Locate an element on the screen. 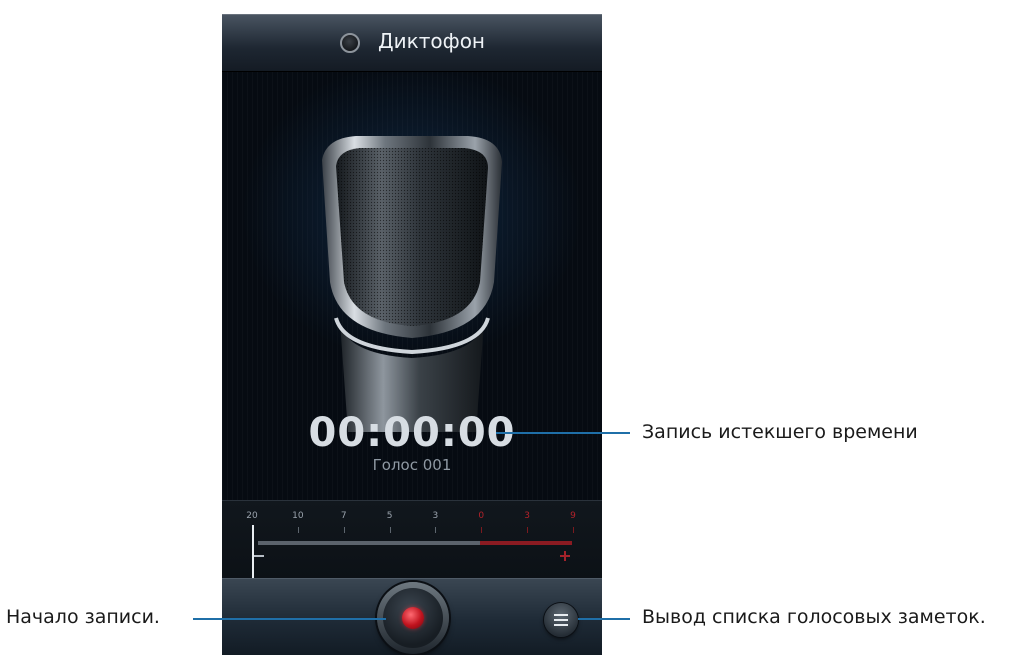  app-header: Диктофон is located at coordinates (412, 43).